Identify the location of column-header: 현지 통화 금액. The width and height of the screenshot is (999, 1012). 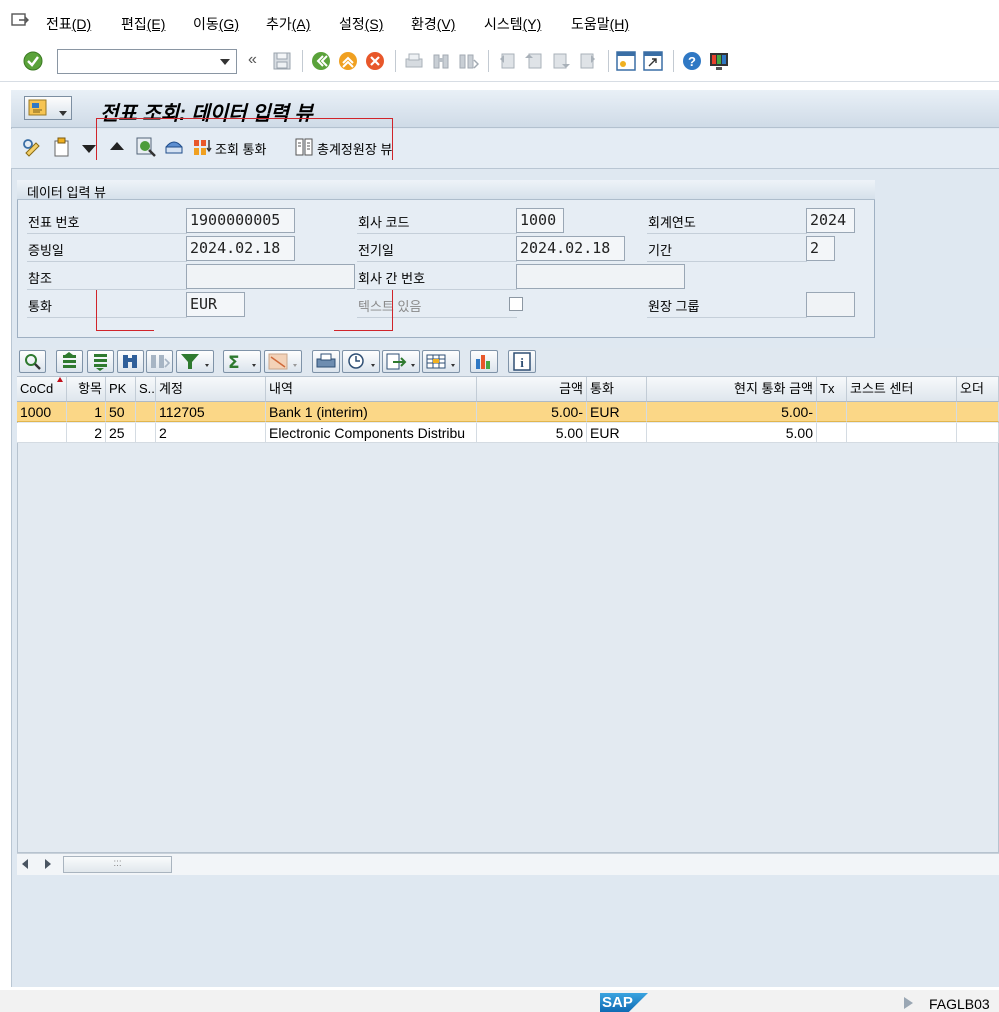
(732, 389).